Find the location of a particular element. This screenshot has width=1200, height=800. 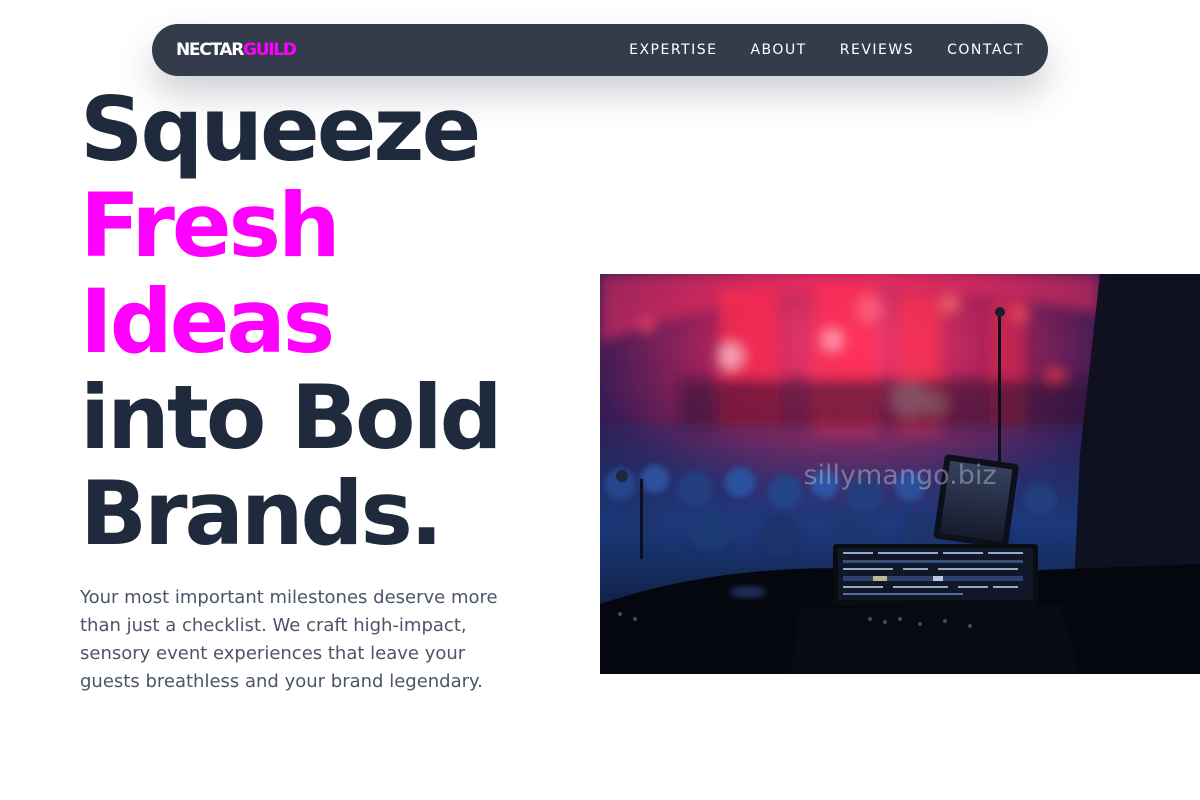

nav-links: EXPERTISE ABOUT REVIEWS CONTACT is located at coordinates (826, 50).